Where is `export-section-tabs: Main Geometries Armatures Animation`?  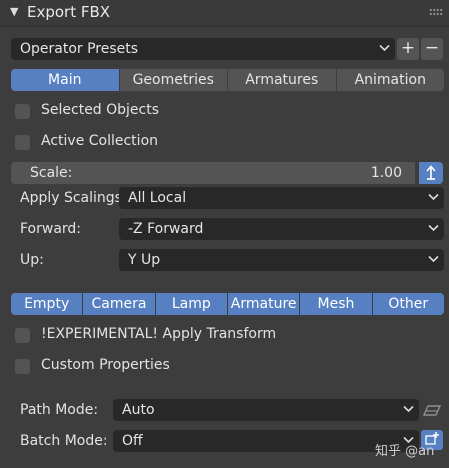
export-section-tabs: Main Geometries Armatures Animation is located at coordinates (227, 80).